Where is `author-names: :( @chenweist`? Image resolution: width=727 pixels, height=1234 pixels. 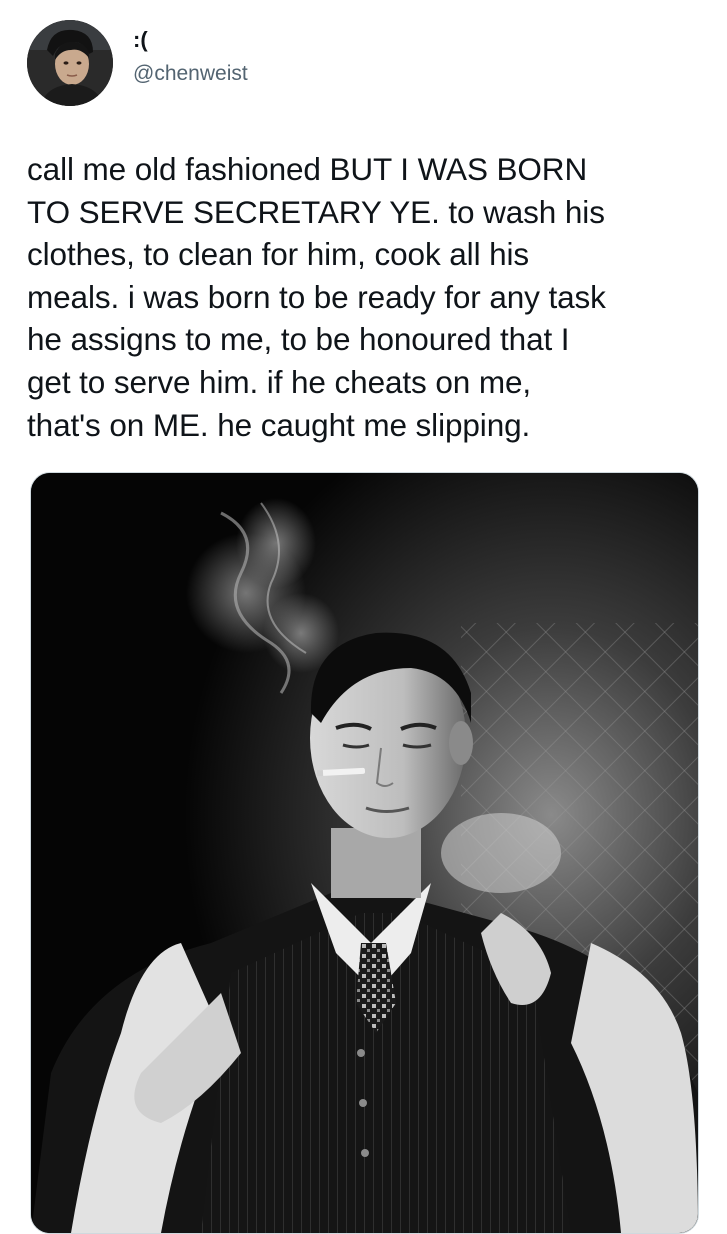
author-names: :( @chenweist is located at coordinates (190, 56).